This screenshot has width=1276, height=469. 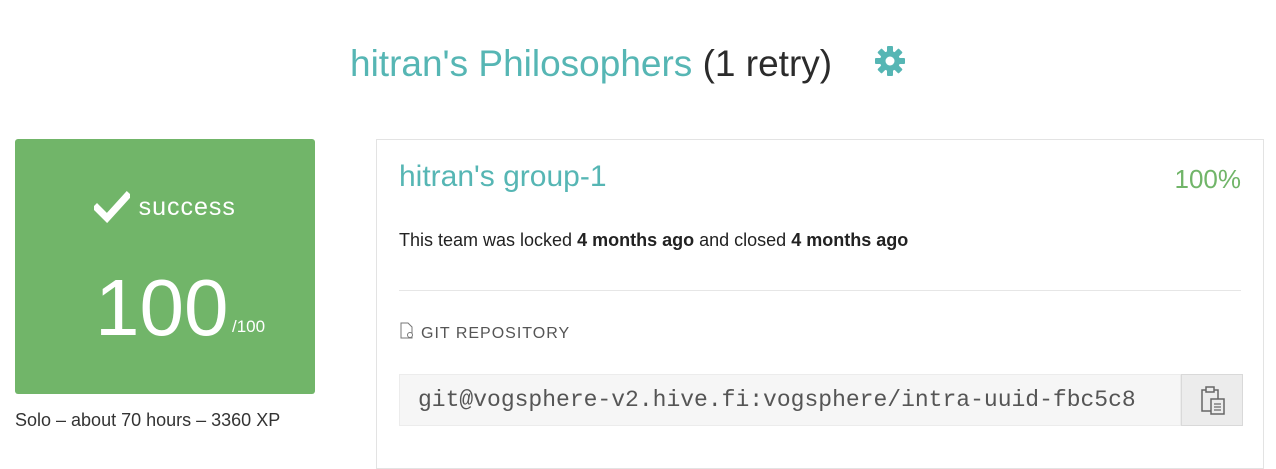 I want to click on git-label-text: GIT REPOSITORY, so click(x=496, y=333).